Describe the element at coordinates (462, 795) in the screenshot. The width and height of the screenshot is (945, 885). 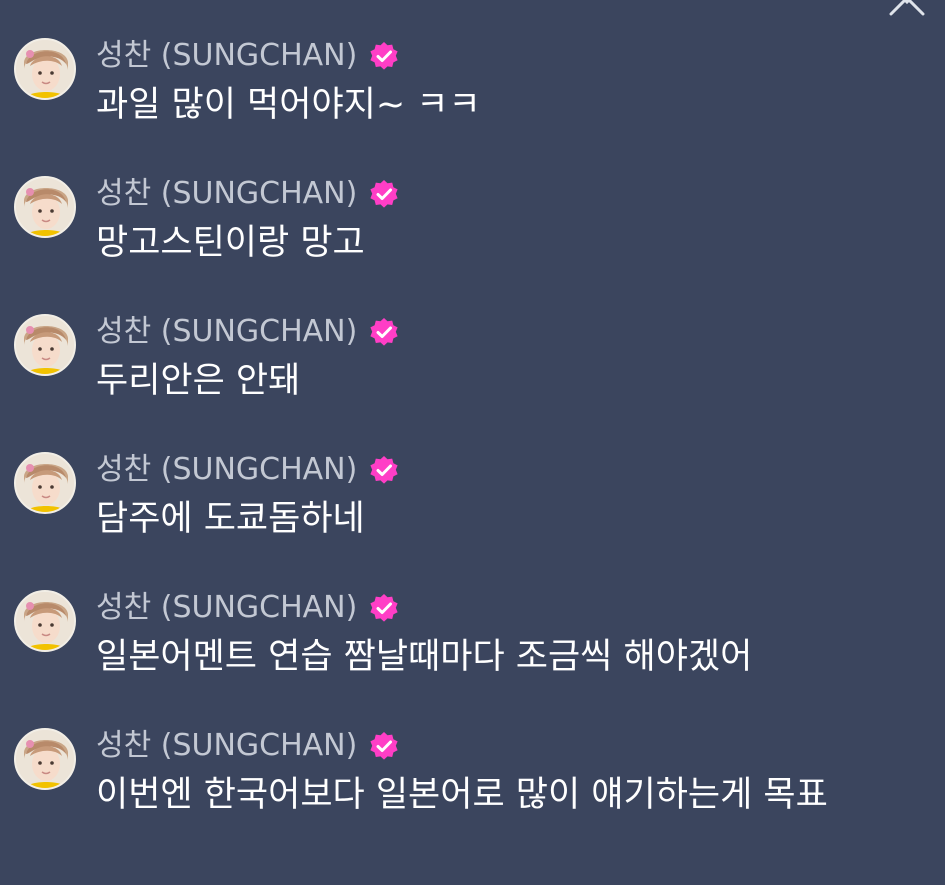
I see `message-text: 이번엔 한국어보다 일본어로 많이 얘기하는게 목표` at that location.